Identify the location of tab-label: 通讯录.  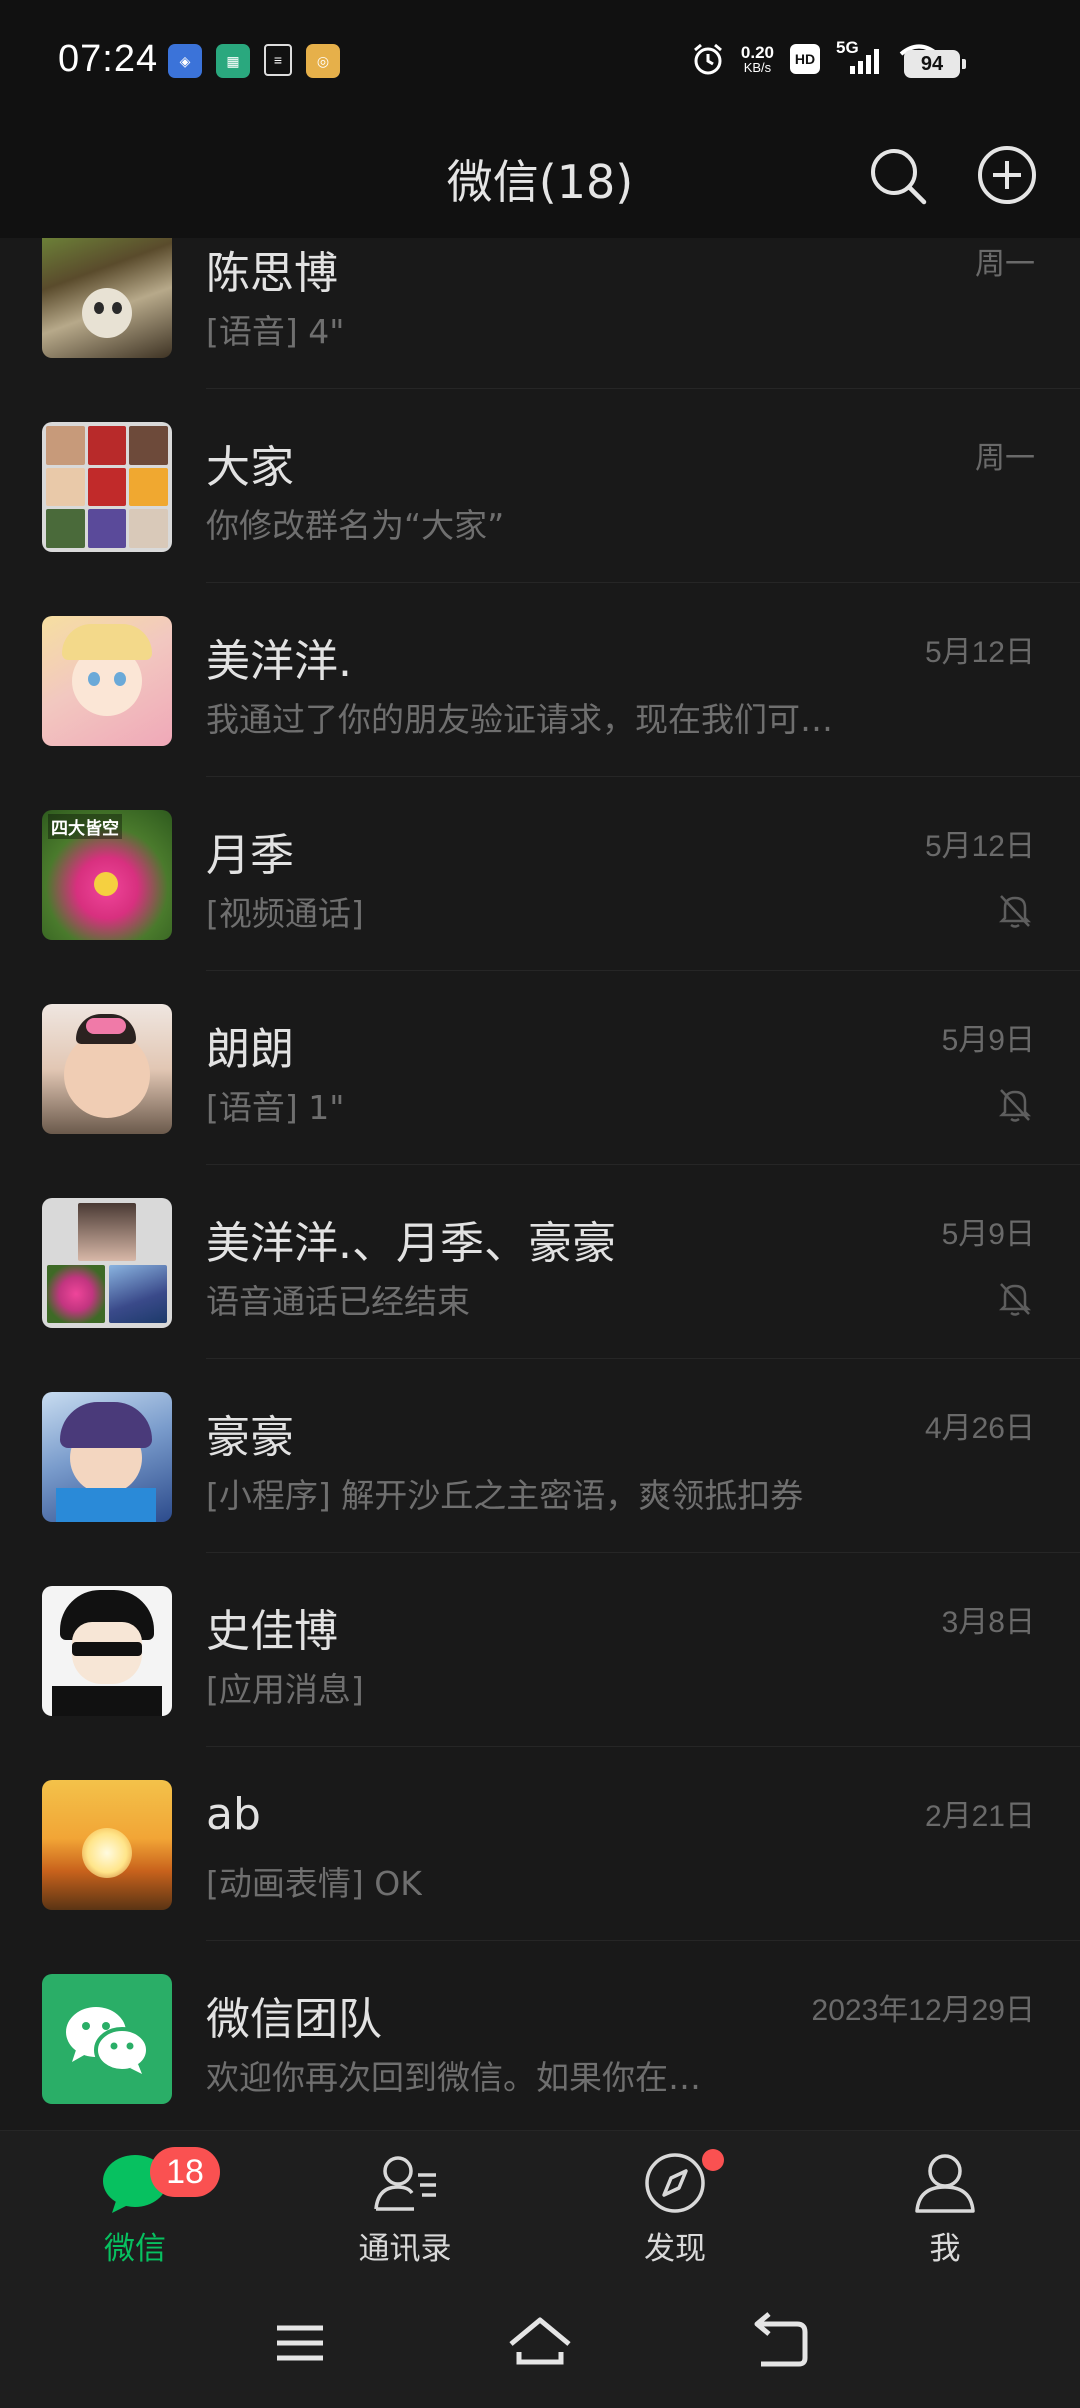
(405, 2249).